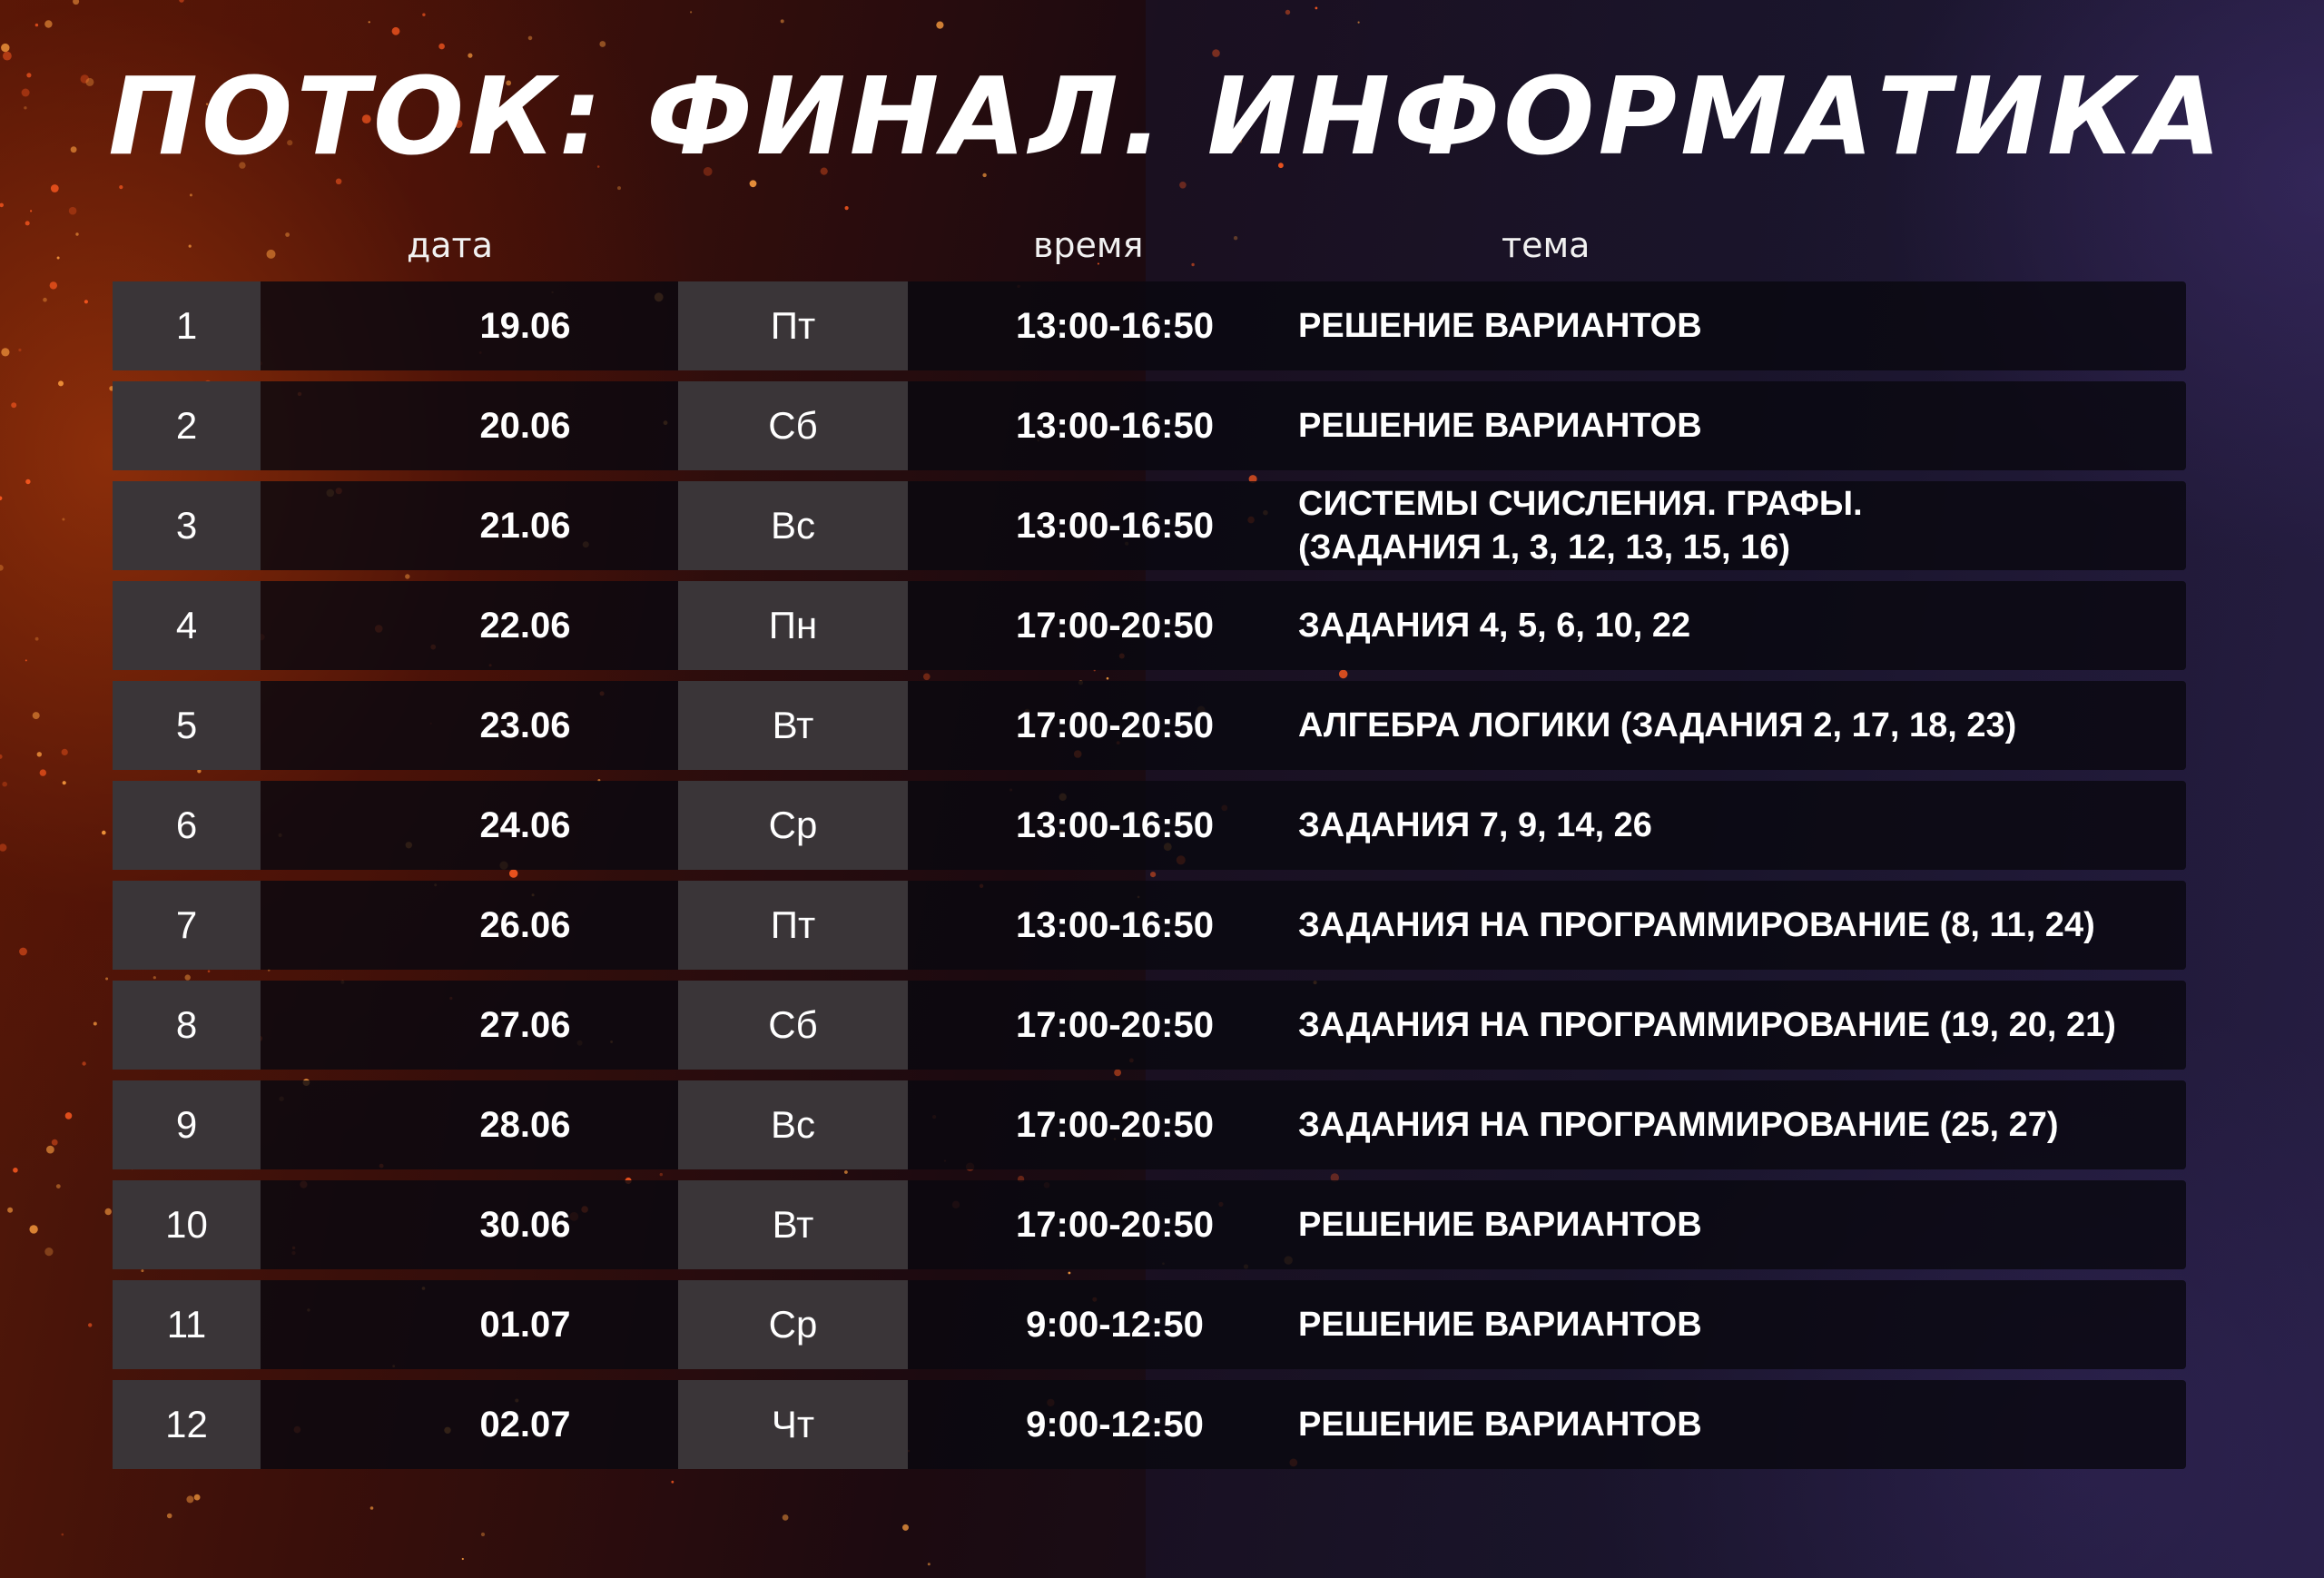 The image size is (2324, 1578). Describe the element at coordinates (187, 925) in the screenshot. I see `row-number: 7` at that location.